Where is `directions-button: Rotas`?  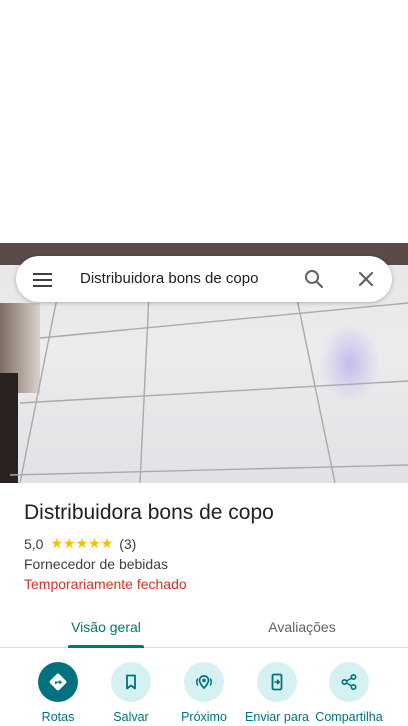
directions-button: Rotas is located at coordinates (58, 693).